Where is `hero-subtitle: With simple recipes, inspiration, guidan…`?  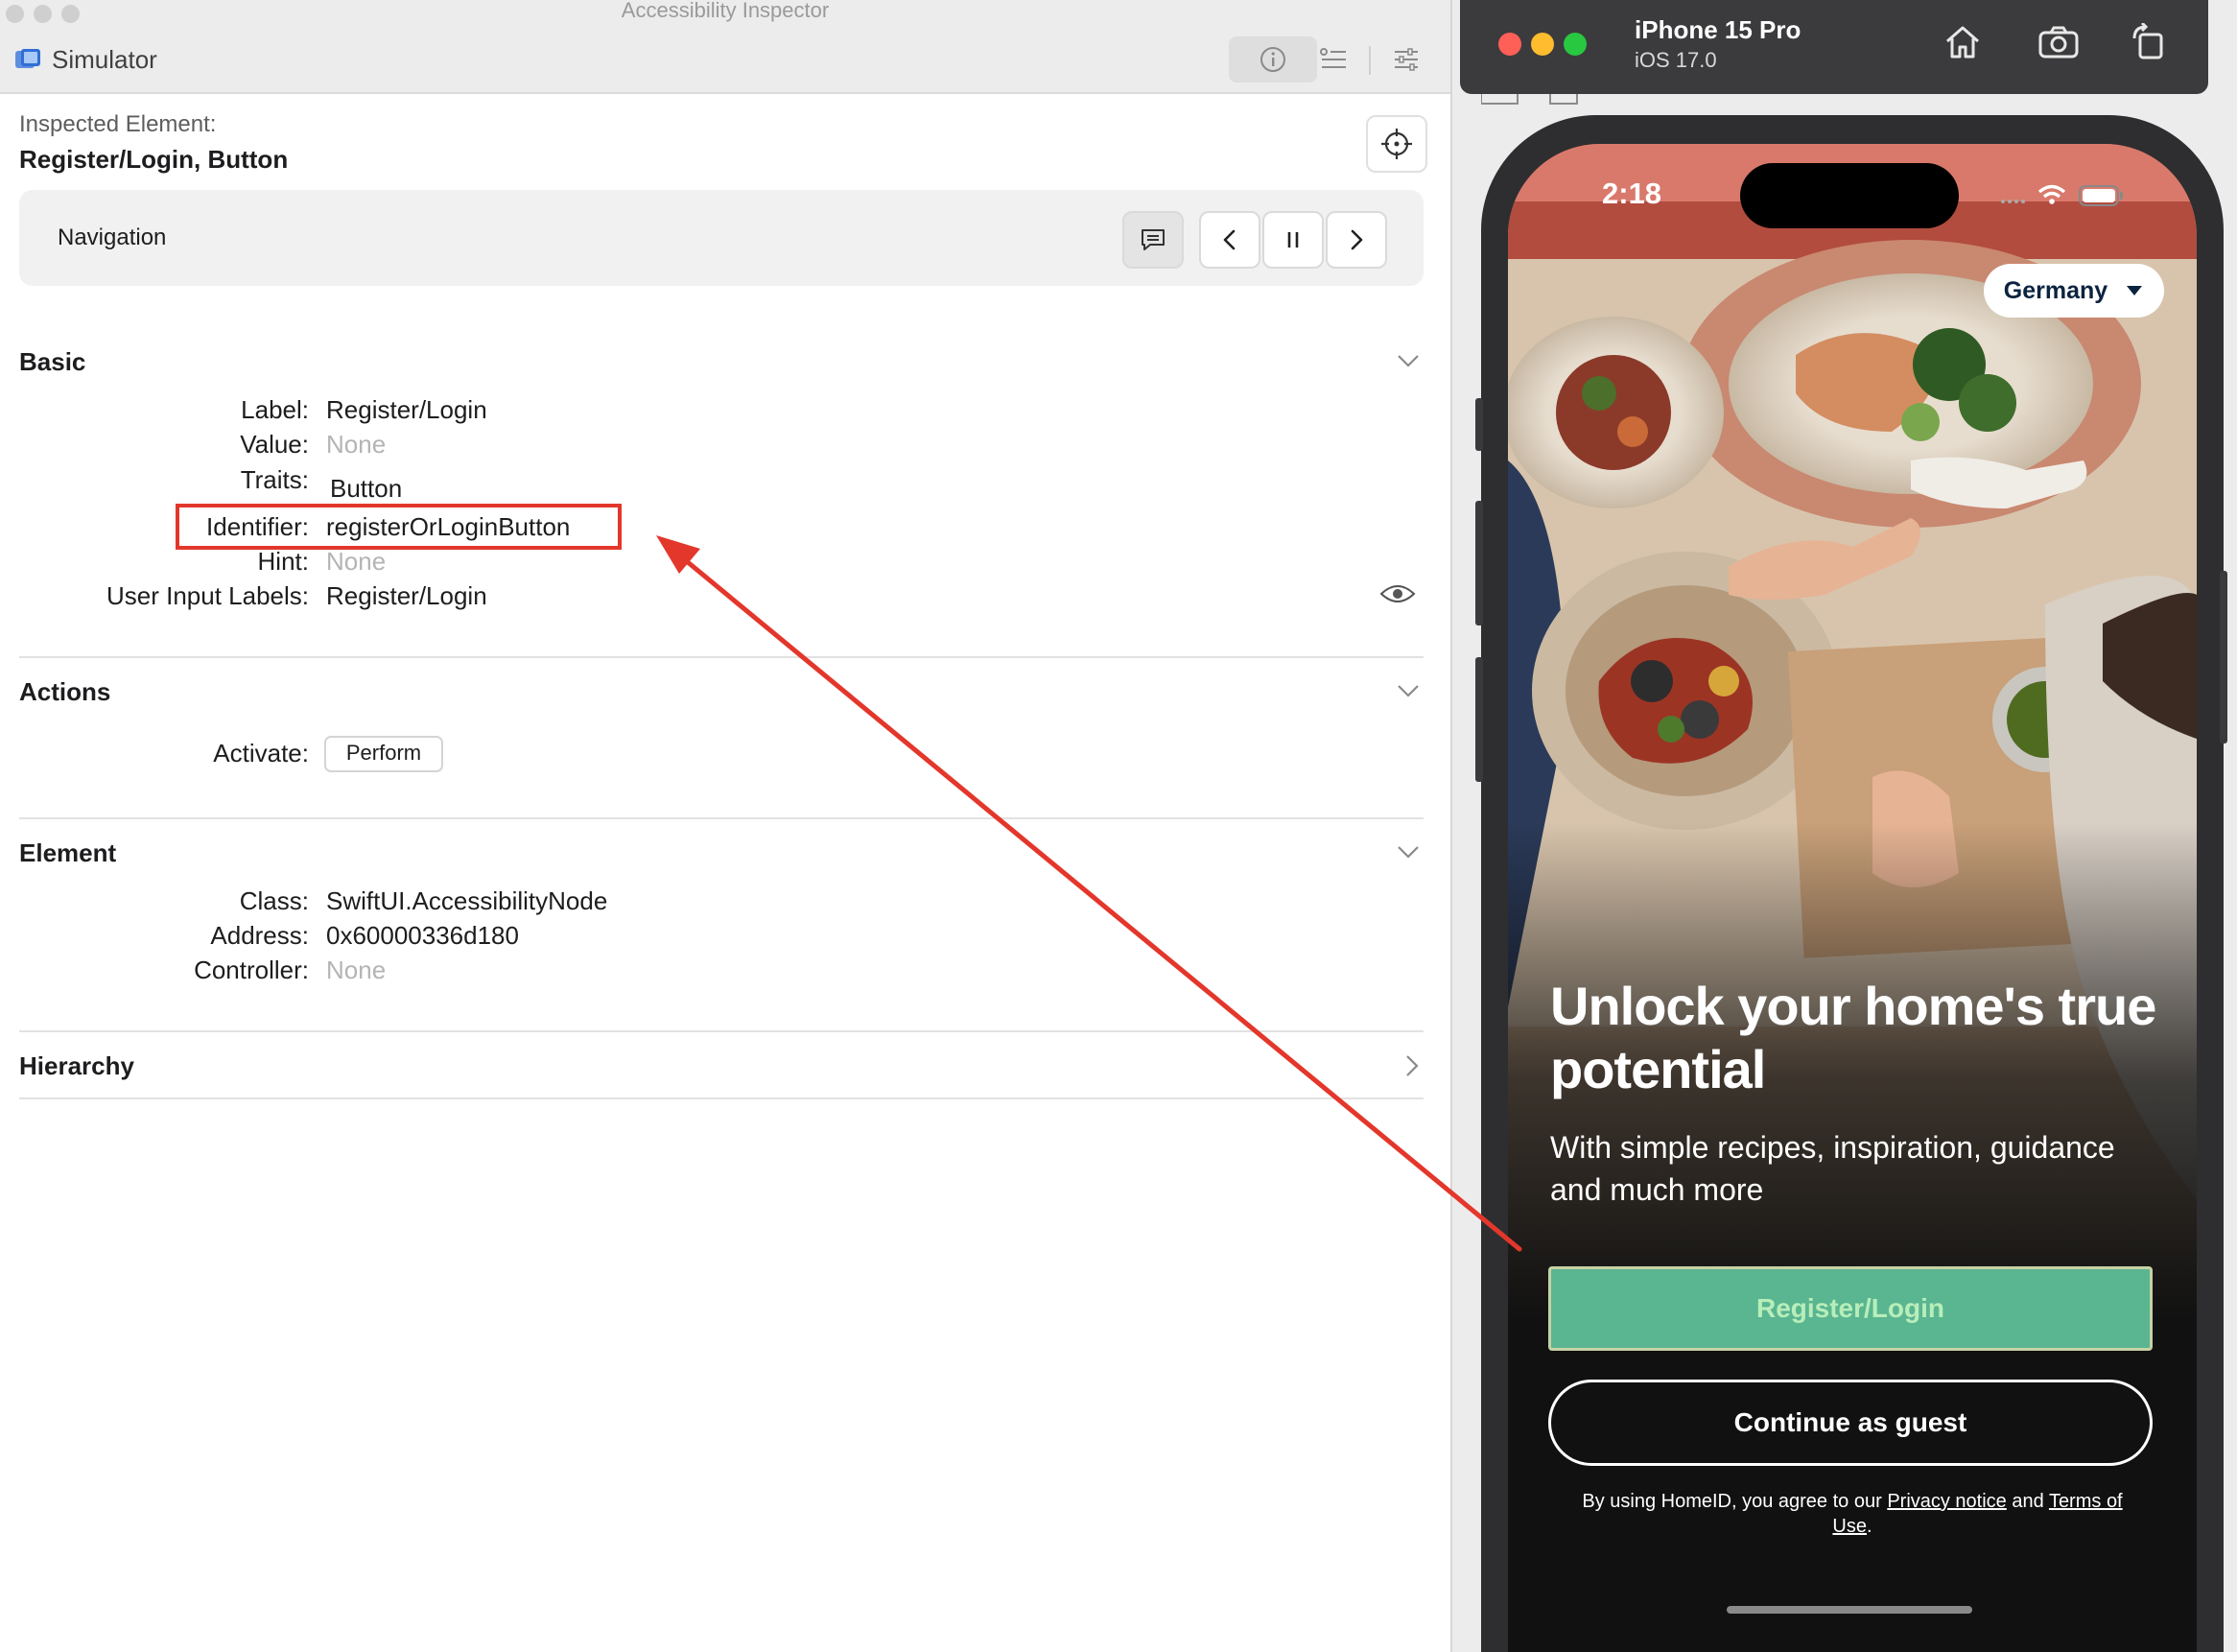
hero-subtitle: With simple recipes, inspiration, guidan… is located at coordinates (1832, 1168).